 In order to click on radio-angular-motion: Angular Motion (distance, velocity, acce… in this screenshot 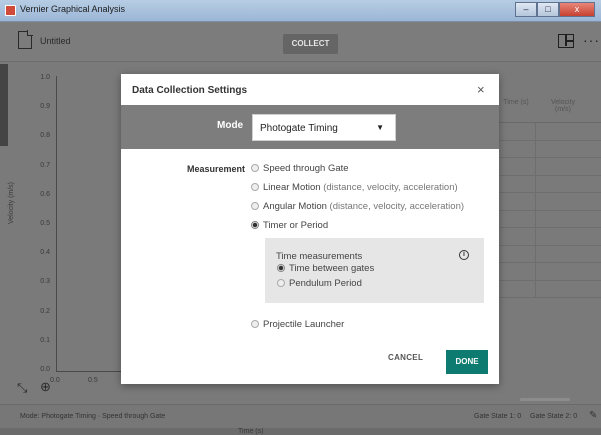, I will do `click(357, 206)`.